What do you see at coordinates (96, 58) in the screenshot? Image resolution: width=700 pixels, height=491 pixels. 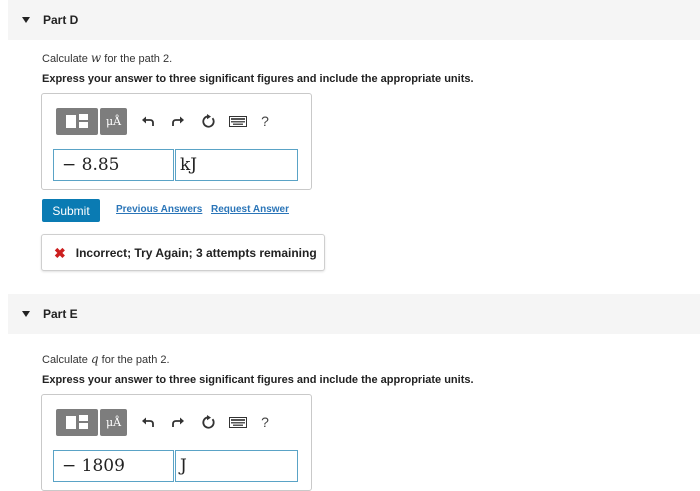 I see `variable-w: w` at bounding box center [96, 58].